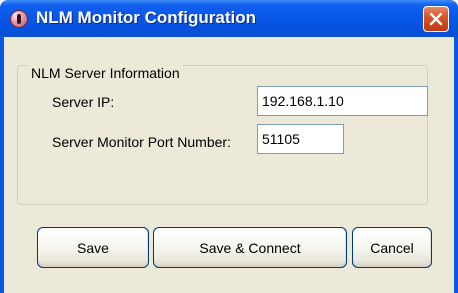 This screenshot has height=293, width=458. Describe the element at coordinates (93, 247) in the screenshot. I see `save-button: Save` at that location.